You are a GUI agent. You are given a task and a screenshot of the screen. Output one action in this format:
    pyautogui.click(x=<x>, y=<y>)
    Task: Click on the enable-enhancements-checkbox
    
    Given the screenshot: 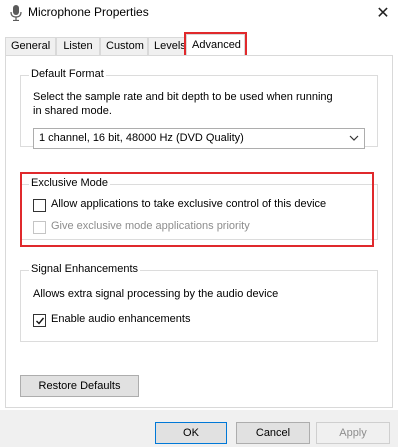 What is the action you would take?
    pyautogui.click(x=39, y=320)
    